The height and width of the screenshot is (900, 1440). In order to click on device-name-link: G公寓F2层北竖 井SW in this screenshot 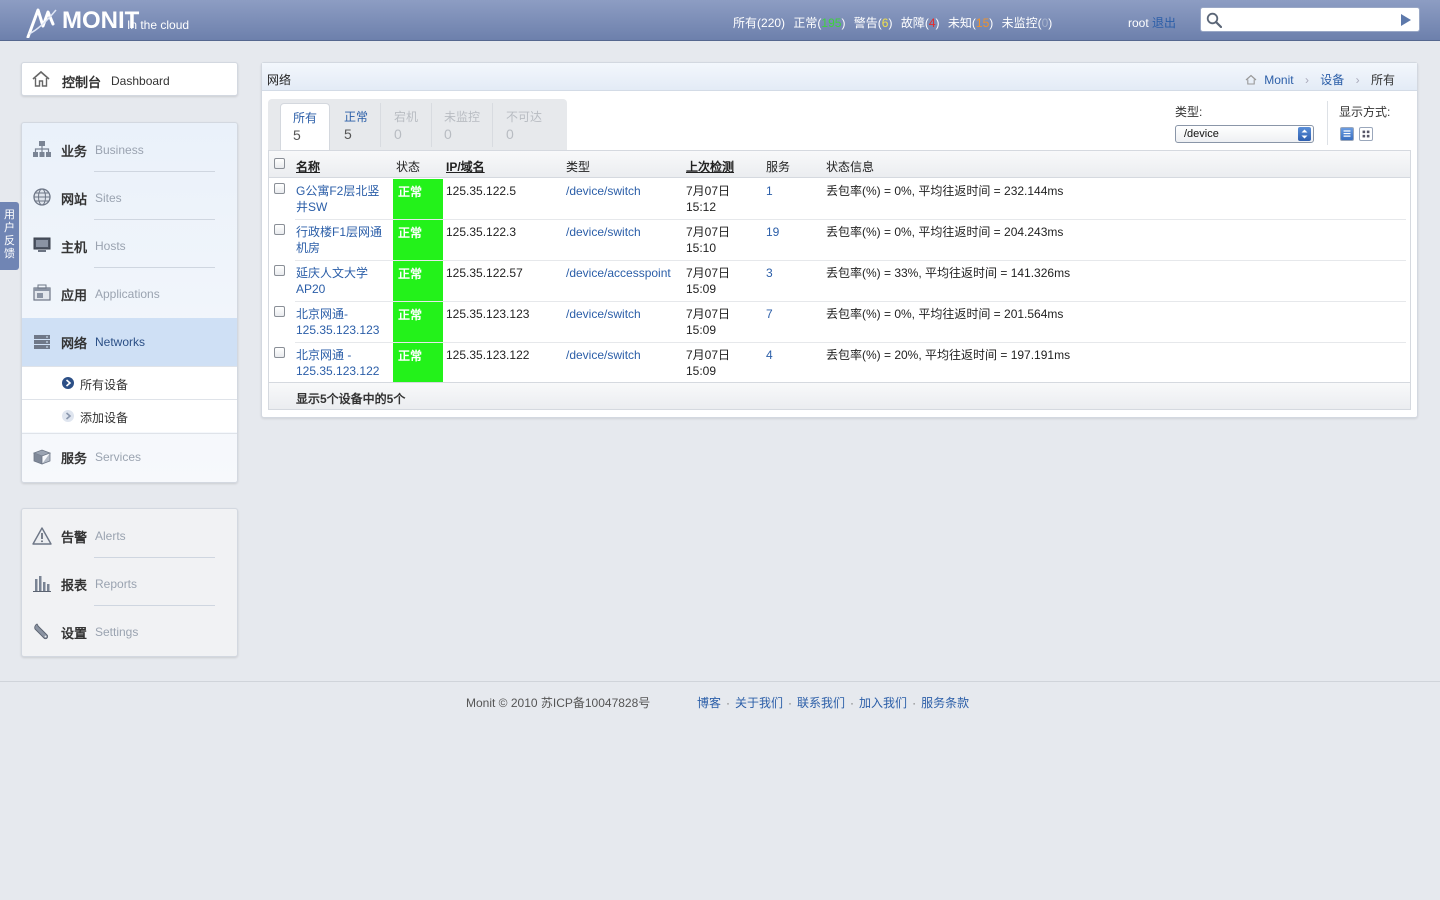, I will do `click(337, 199)`.